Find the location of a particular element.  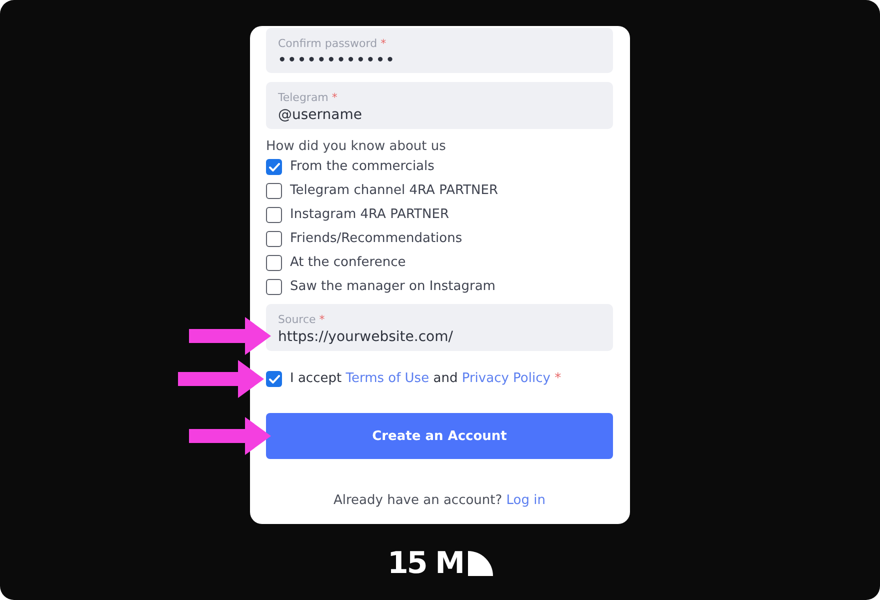

input-field: Source * https://yourwebsite.com/ is located at coordinates (439, 327).